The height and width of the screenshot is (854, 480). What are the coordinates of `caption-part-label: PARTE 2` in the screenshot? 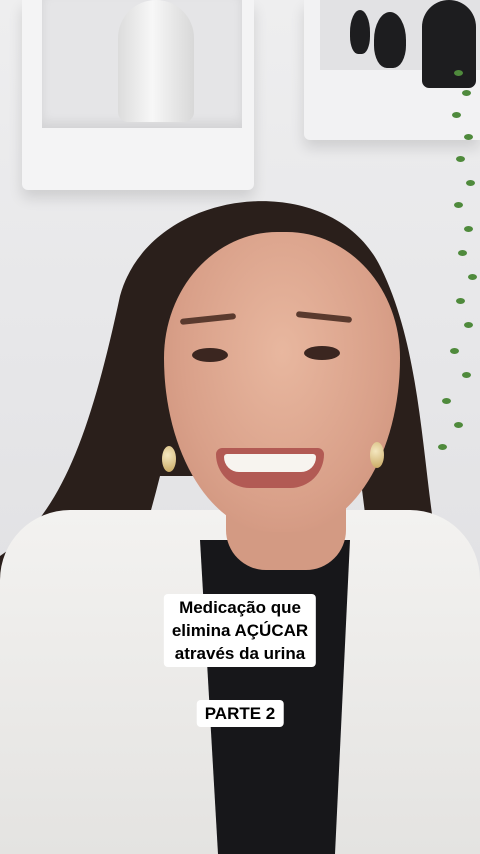 It's located at (240, 713).